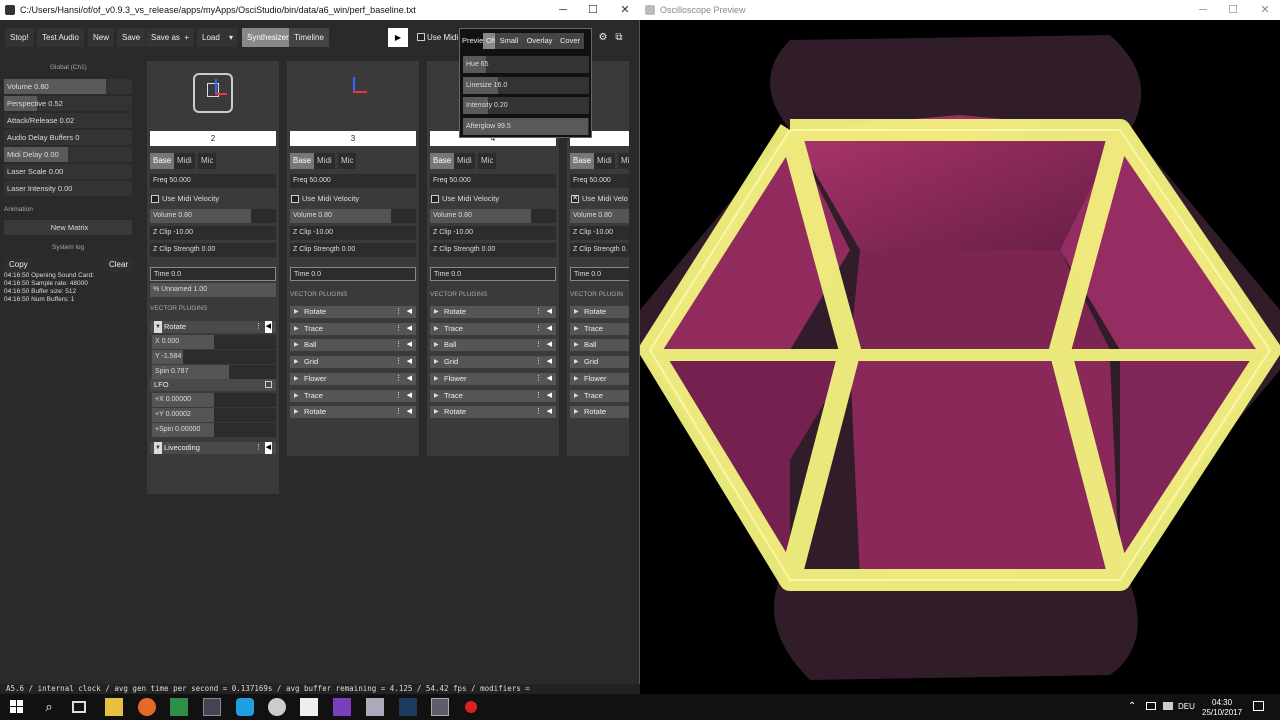 The height and width of the screenshot is (720, 1280). What do you see at coordinates (623, 161) in the screenshot?
I see `tab-mi: Mi` at bounding box center [623, 161].